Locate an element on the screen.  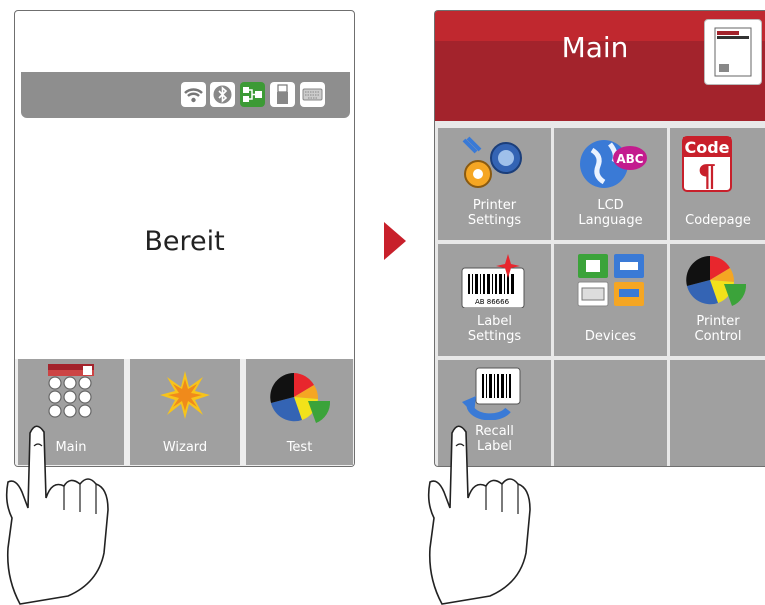
wizard-button: Wizard is located at coordinates (185, 412).